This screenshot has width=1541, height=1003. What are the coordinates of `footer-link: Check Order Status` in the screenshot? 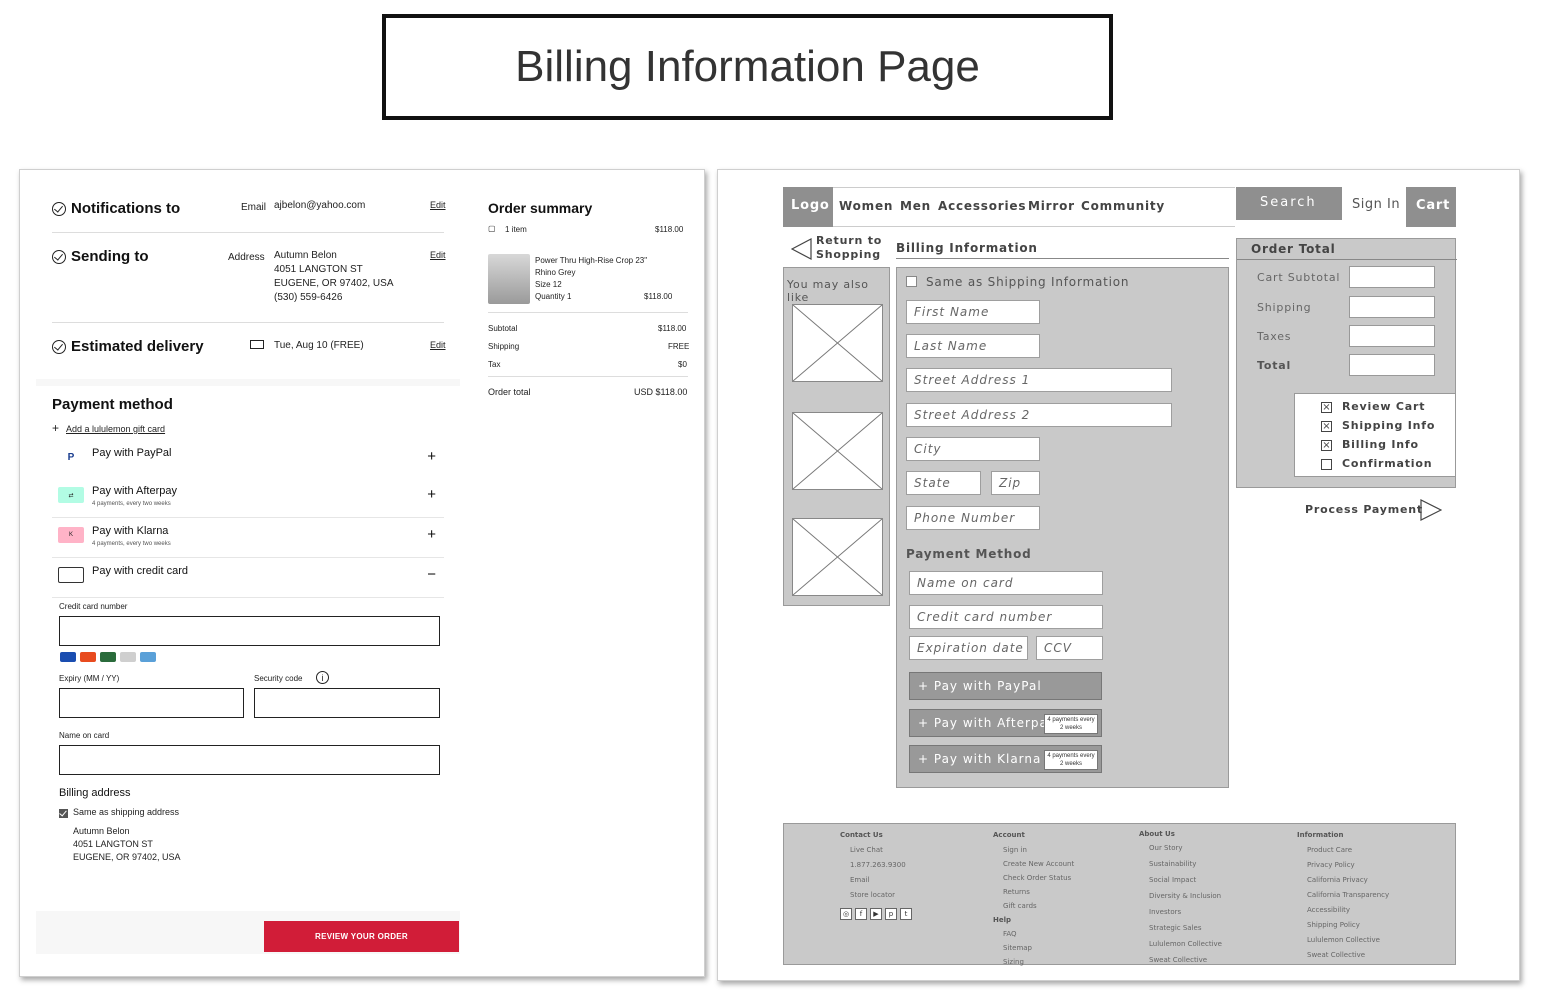 It's located at (1033, 878).